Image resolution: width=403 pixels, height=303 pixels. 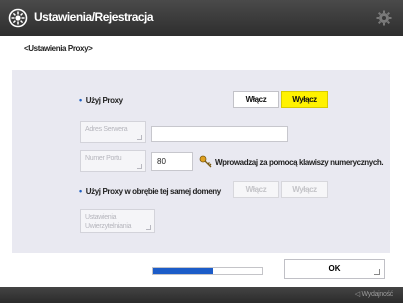 I want to click on ok-button: OK, so click(x=334, y=269).